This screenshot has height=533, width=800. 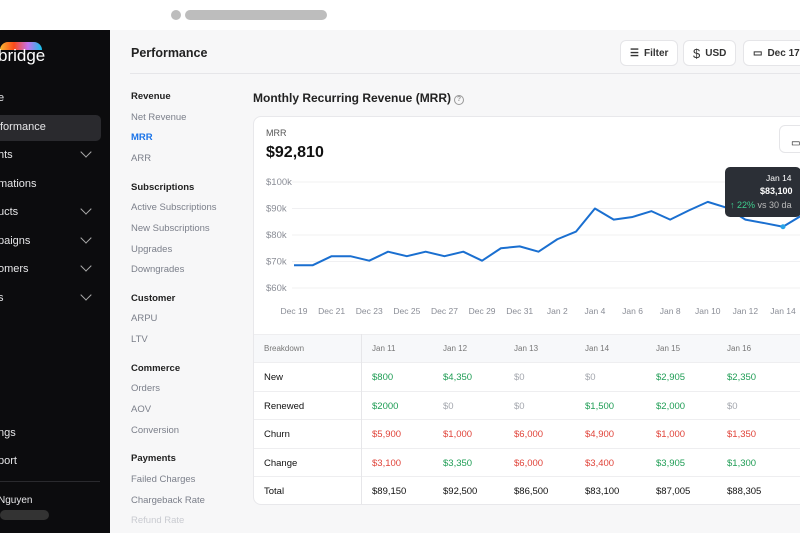 What do you see at coordinates (294, 311) in the screenshot?
I see `x-tick-label: Dec 19` at bounding box center [294, 311].